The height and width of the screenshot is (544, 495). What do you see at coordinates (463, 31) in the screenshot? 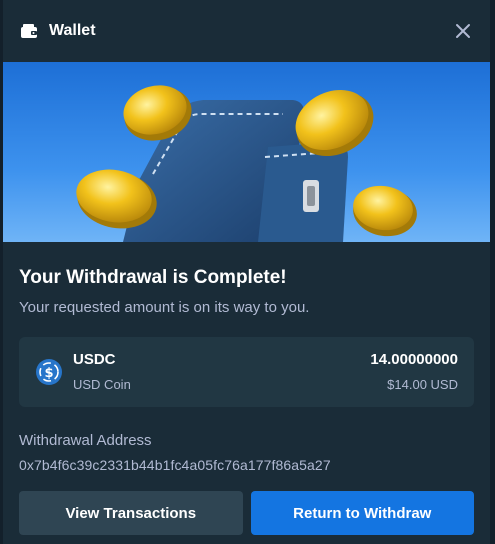
I see `close-icon` at bounding box center [463, 31].